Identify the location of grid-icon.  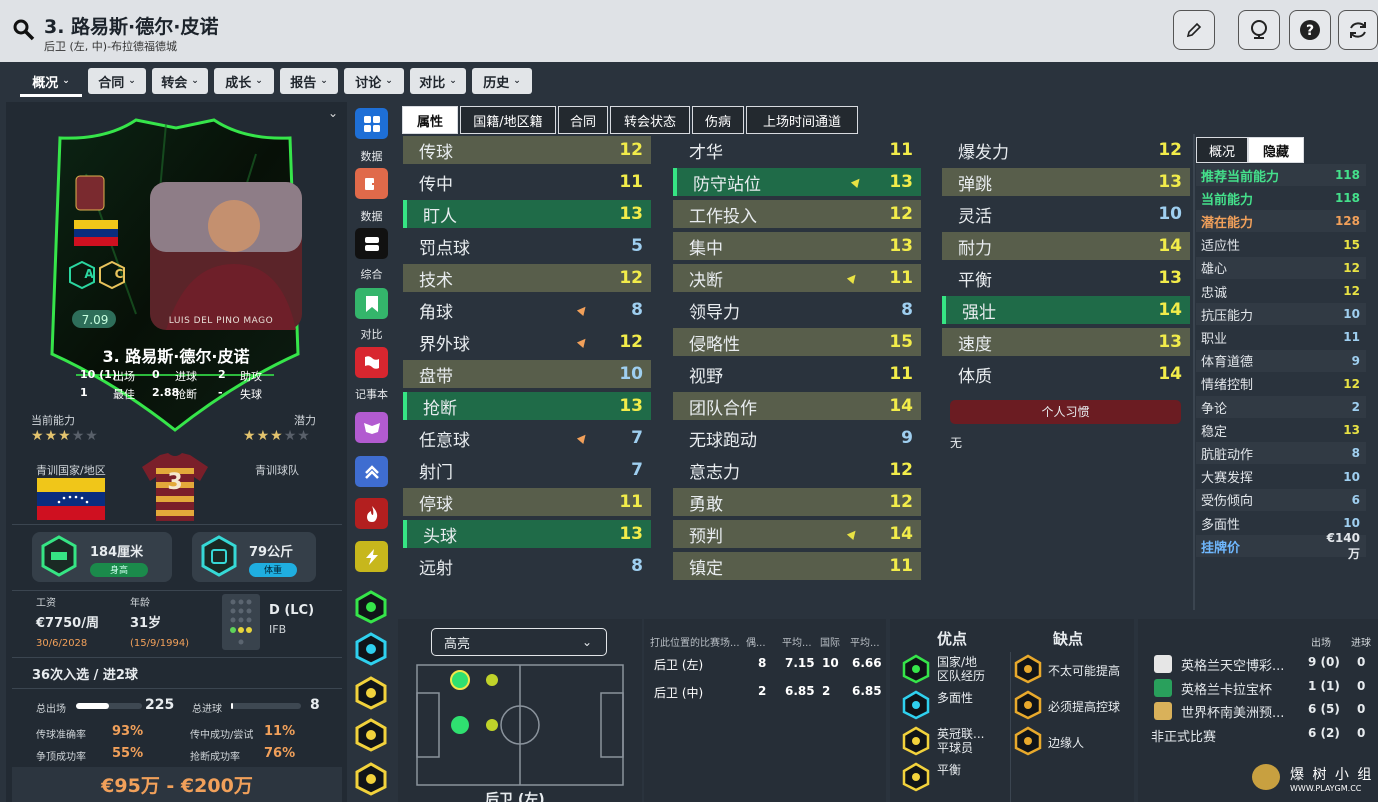
(371, 123).